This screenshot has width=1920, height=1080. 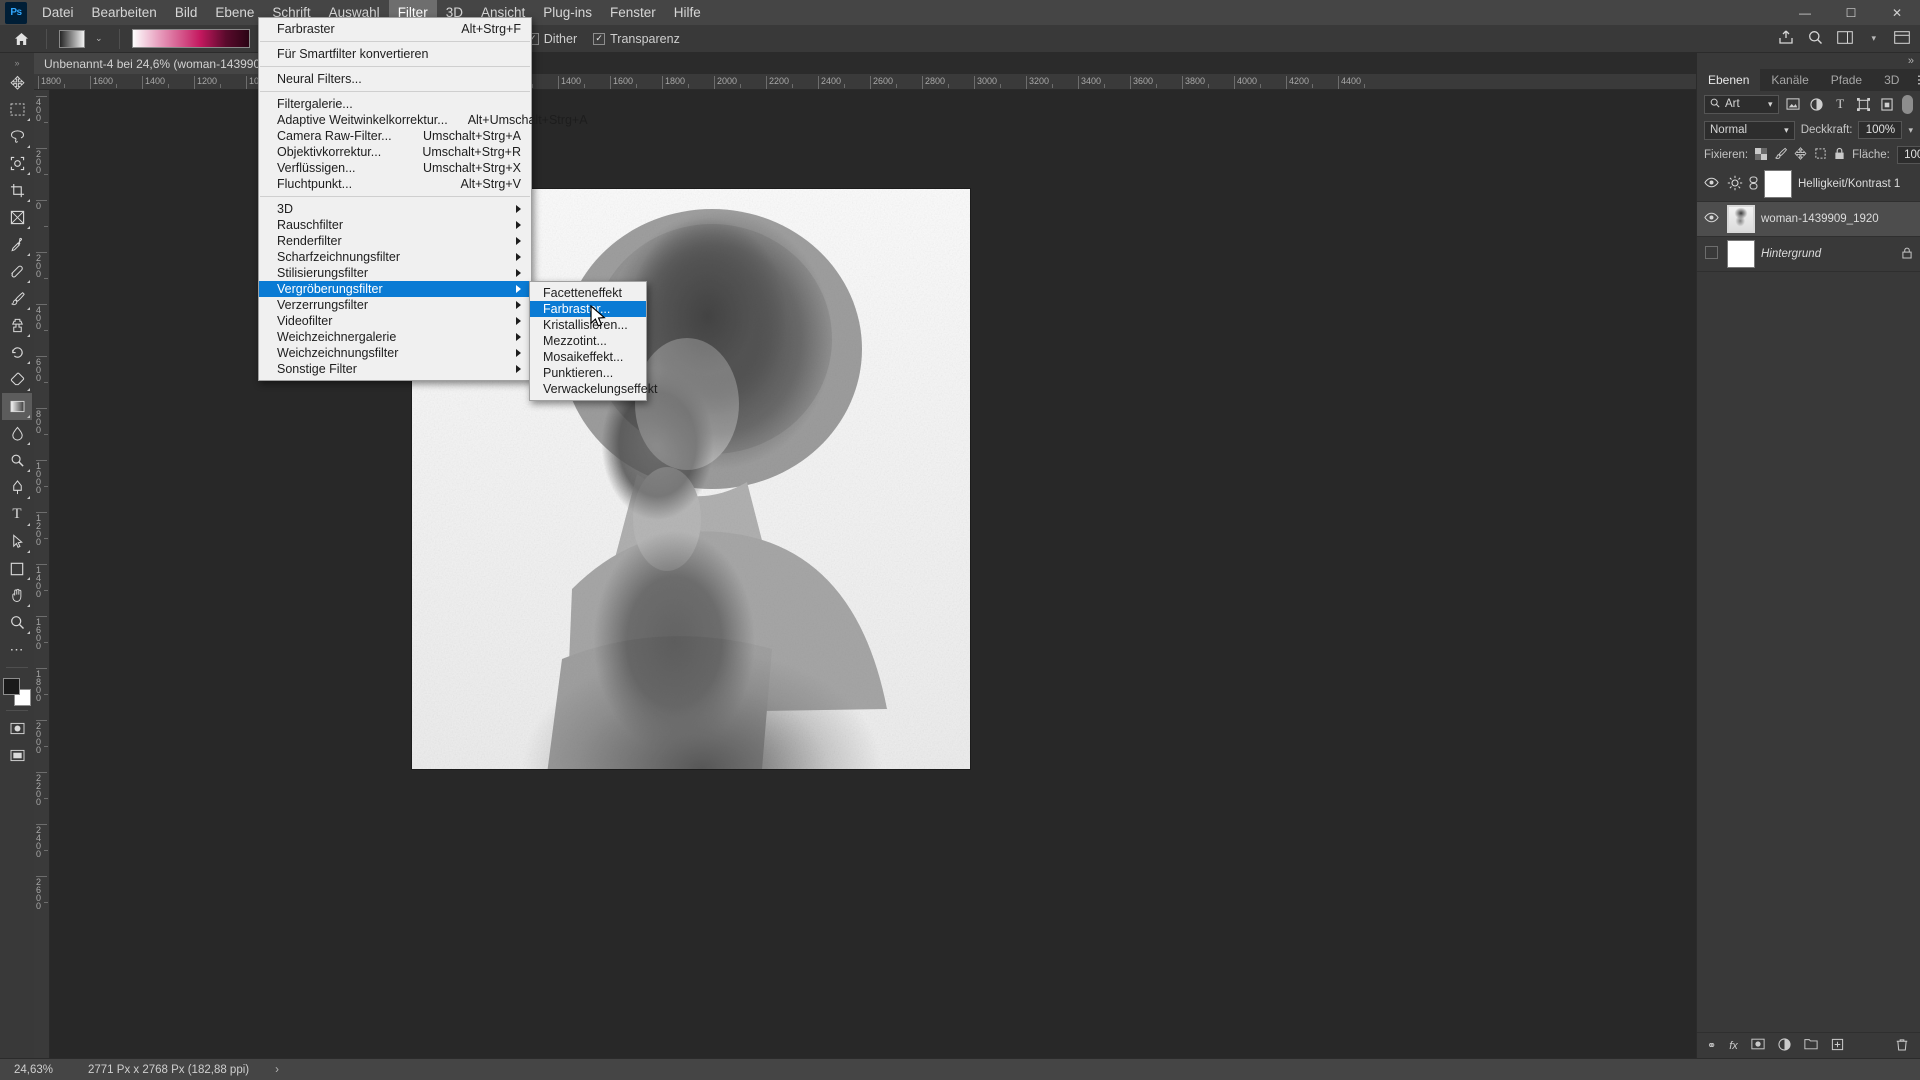 I want to click on tool-frame, so click(x=17, y=217).